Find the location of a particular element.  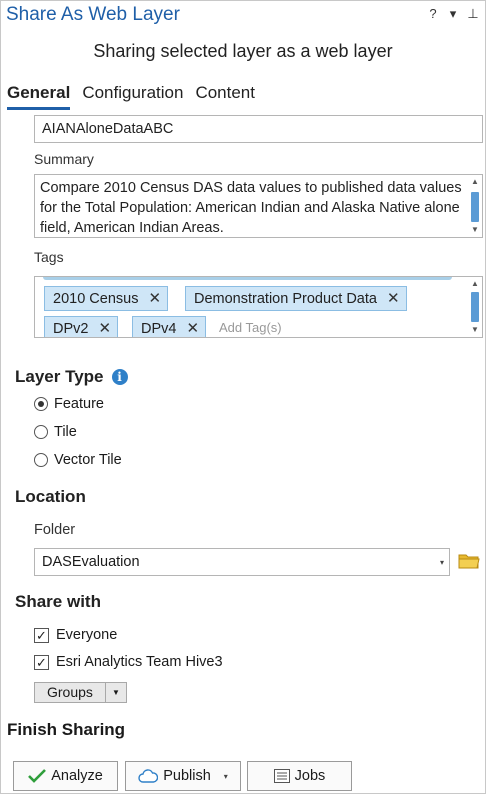

tab-strip: General Configuration Content is located at coordinates (131, 96).